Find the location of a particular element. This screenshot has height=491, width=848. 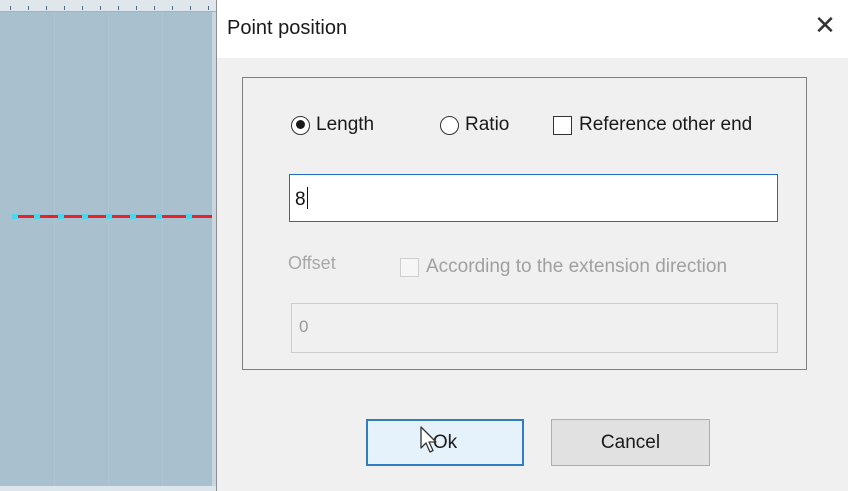

dialog-titlebar: Point position ✕ is located at coordinates (532, 29).